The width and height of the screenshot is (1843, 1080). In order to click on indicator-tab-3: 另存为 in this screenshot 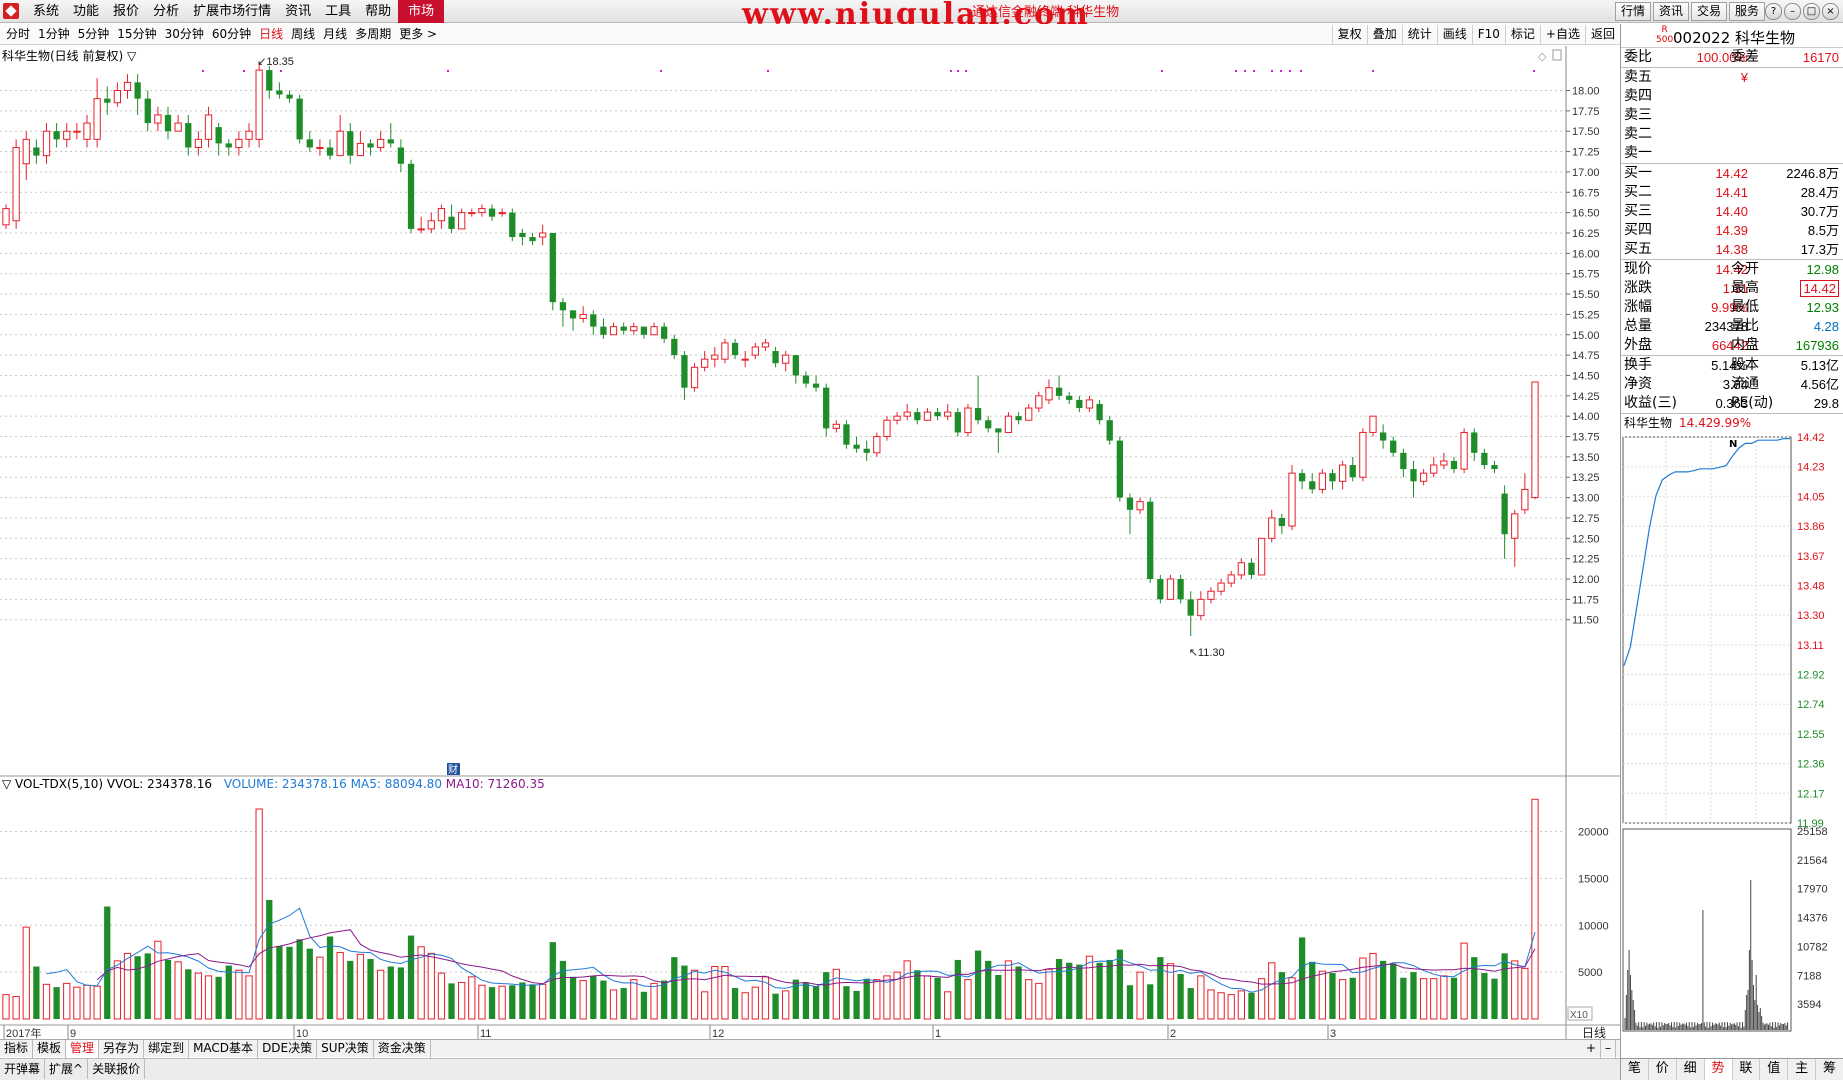, I will do `click(122, 1049)`.